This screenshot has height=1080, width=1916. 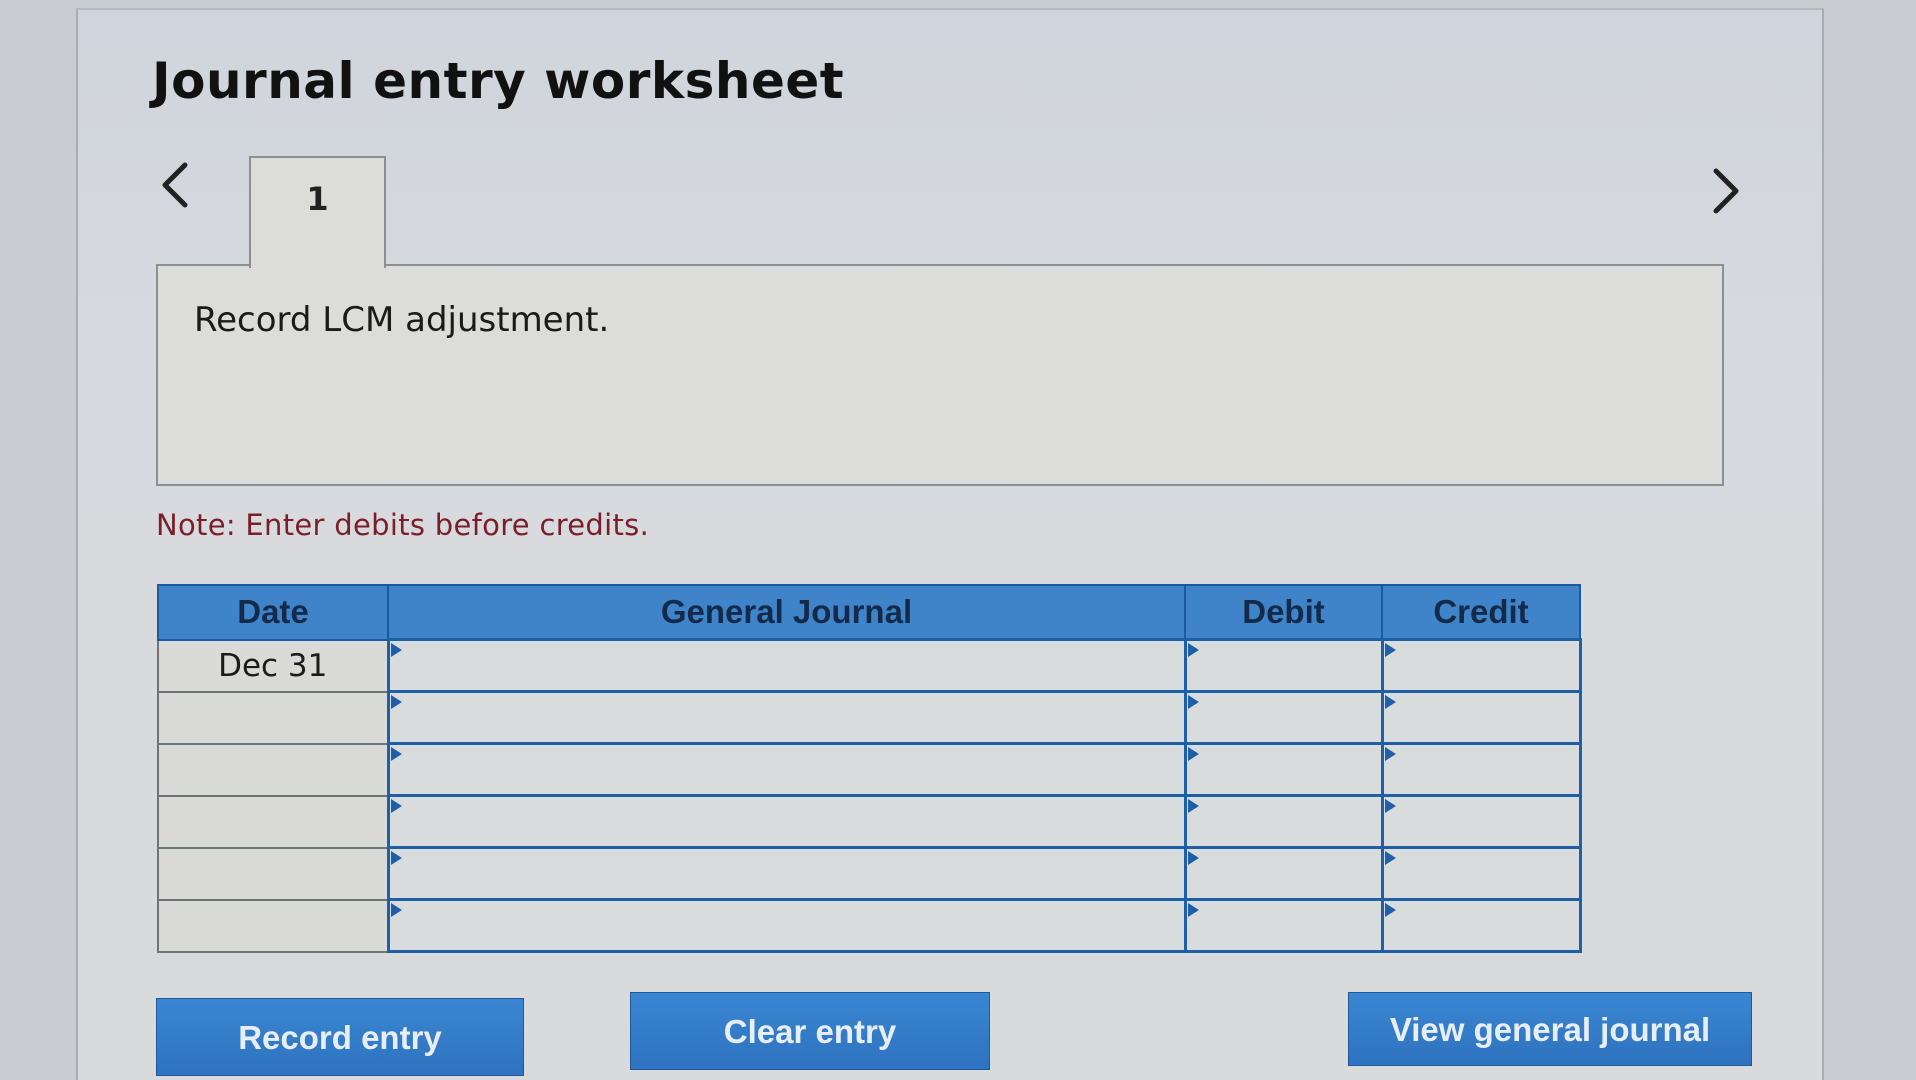 I want to click on page-title: Journal entry worksheet, so click(x=498, y=81).